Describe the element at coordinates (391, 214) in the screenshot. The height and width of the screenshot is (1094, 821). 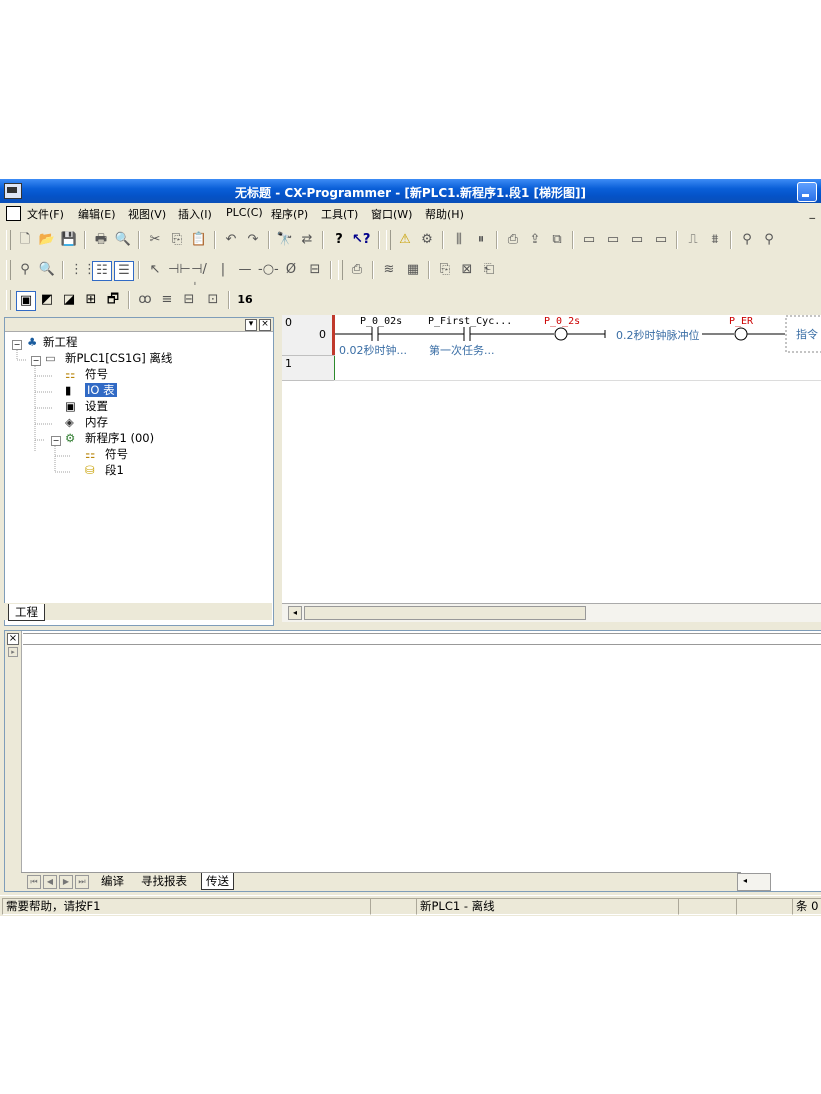
I see `menu-window: 窗口(W)` at that location.